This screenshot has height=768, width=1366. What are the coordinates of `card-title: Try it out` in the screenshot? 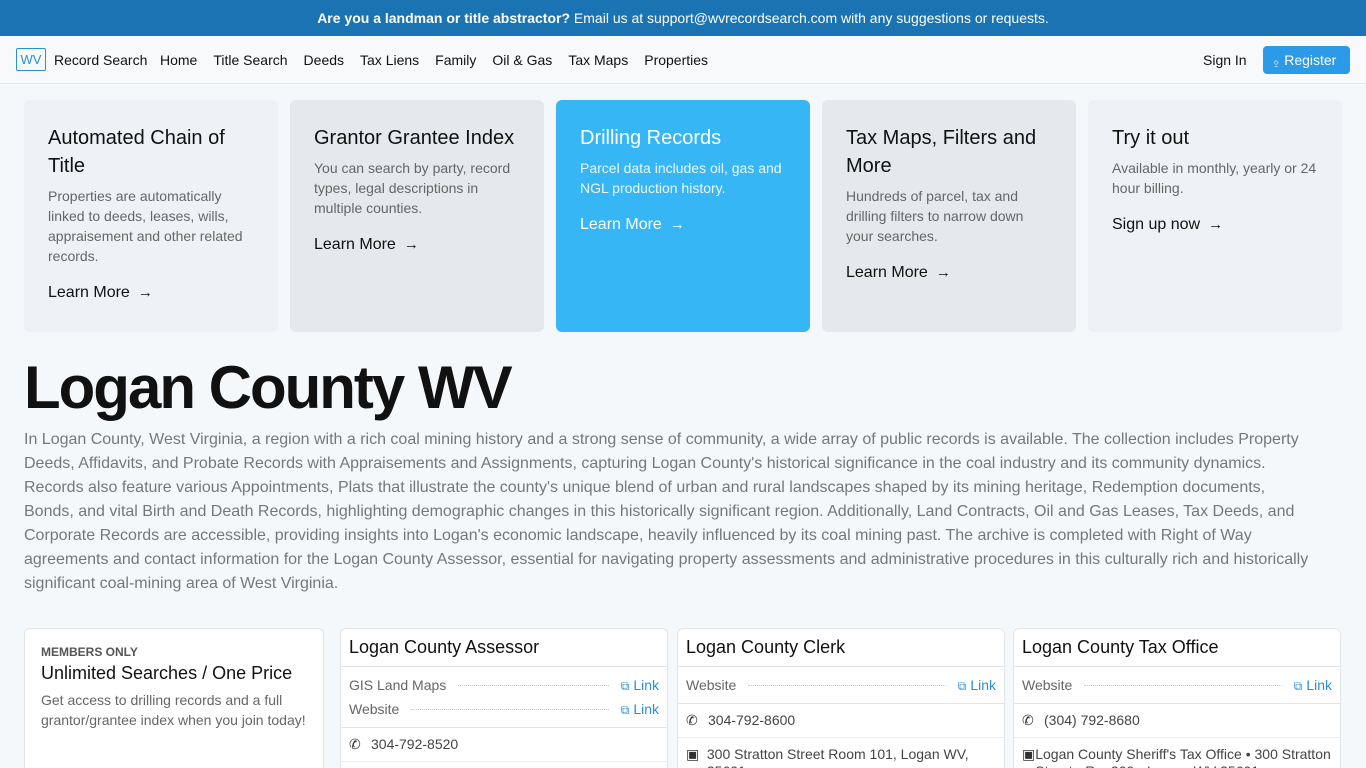 It's located at (1151, 138).